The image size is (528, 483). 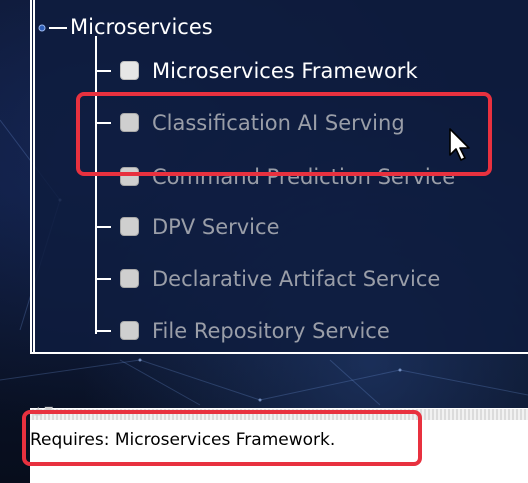 What do you see at coordinates (459, 144) in the screenshot?
I see `mouse-pointer-icon` at bounding box center [459, 144].